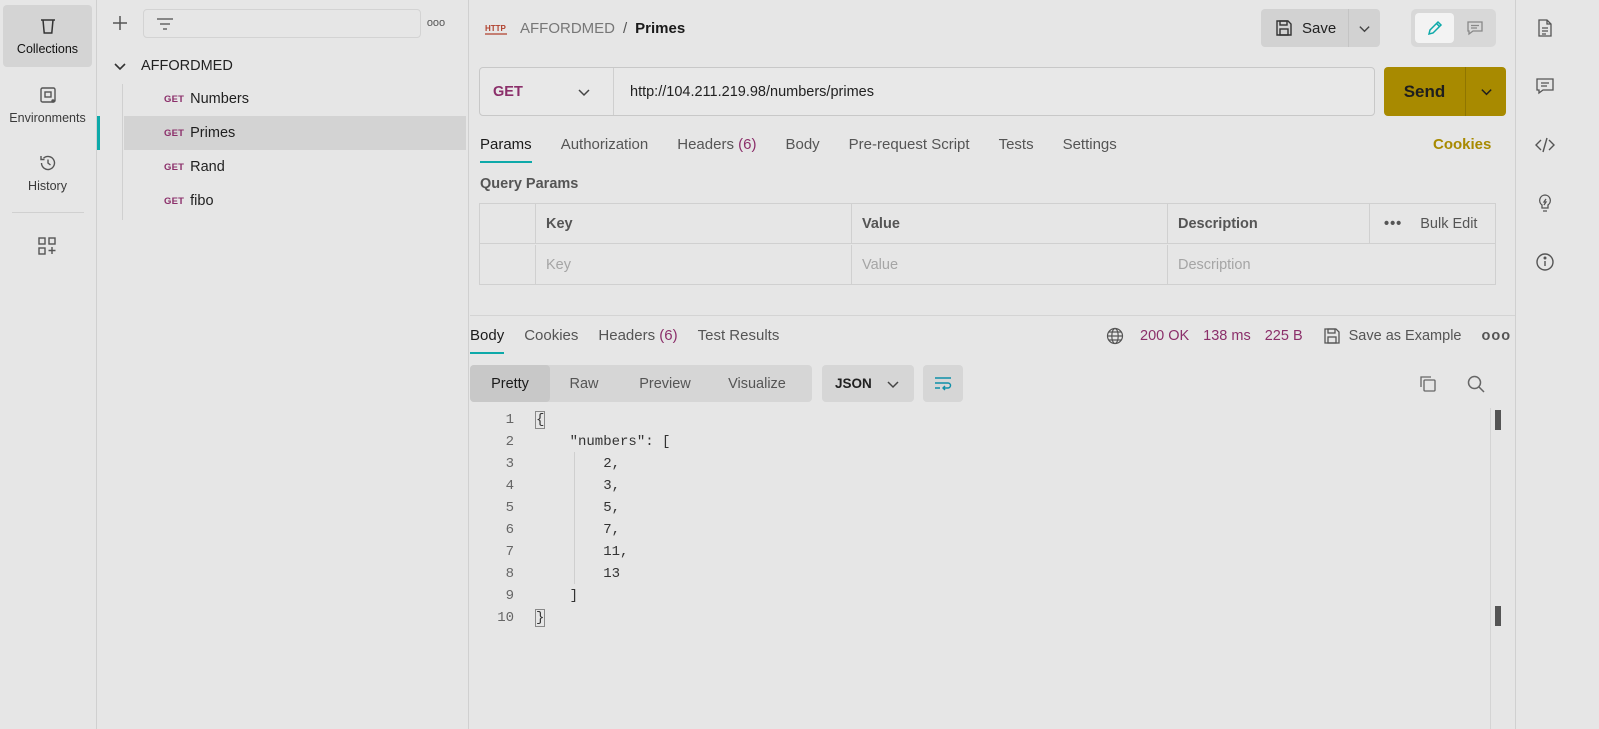 The image size is (1599, 729). What do you see at coordinates (1545, 28) in the screenshot?
I see `documentation-icon` at bounding box center [1545, 28].